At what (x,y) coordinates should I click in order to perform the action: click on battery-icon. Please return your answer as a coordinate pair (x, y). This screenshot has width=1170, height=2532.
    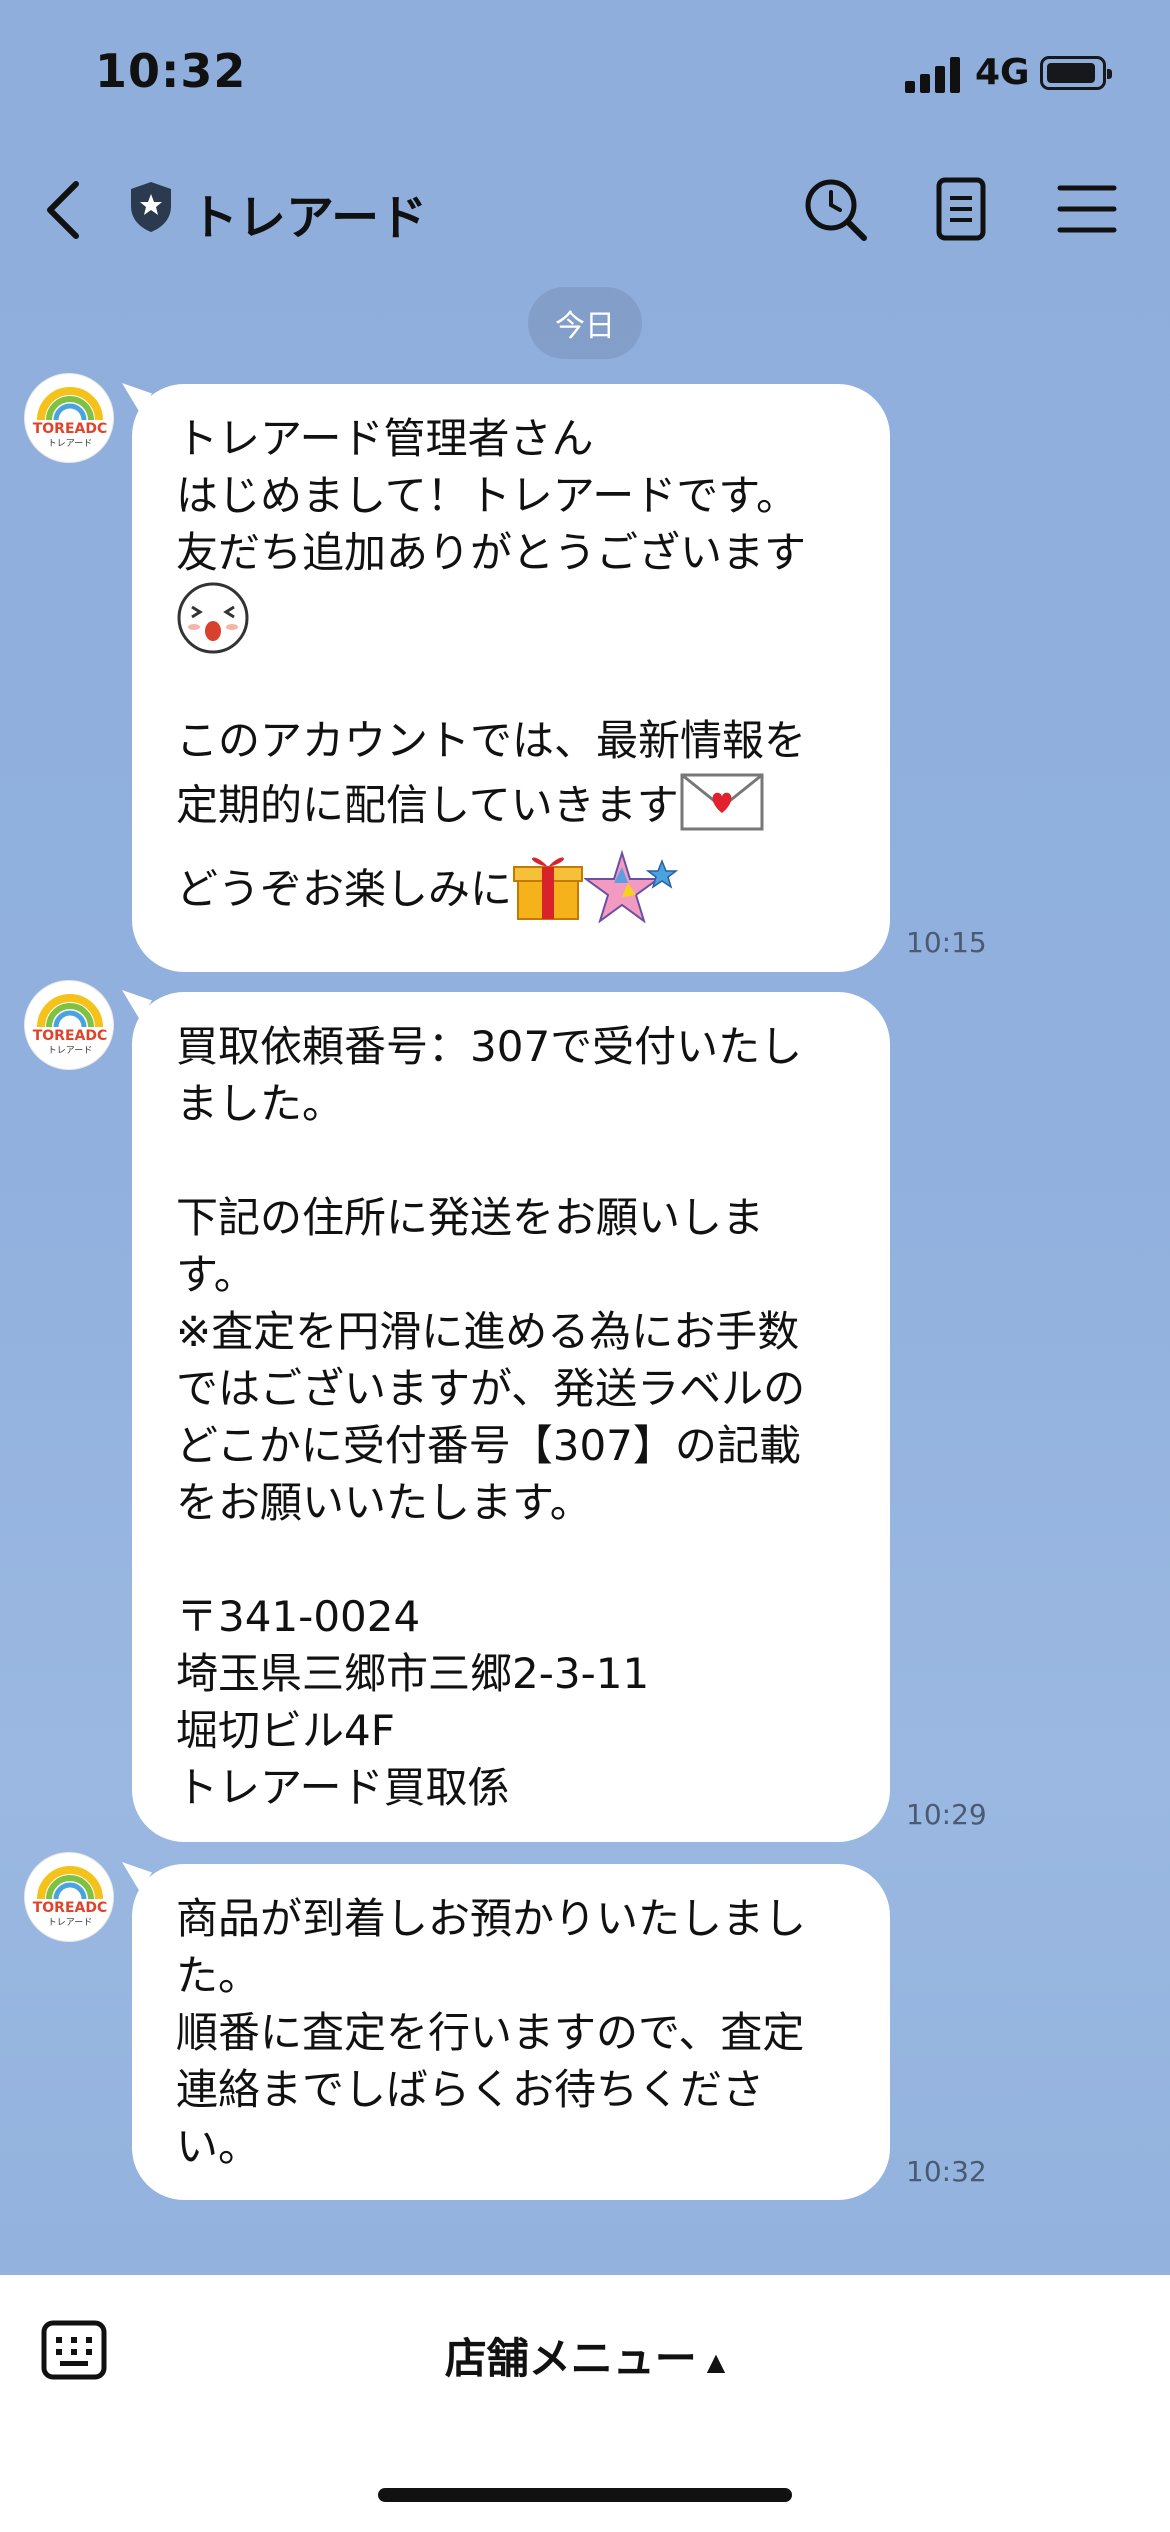
    Looking at the image, I should click on (1076, 73).